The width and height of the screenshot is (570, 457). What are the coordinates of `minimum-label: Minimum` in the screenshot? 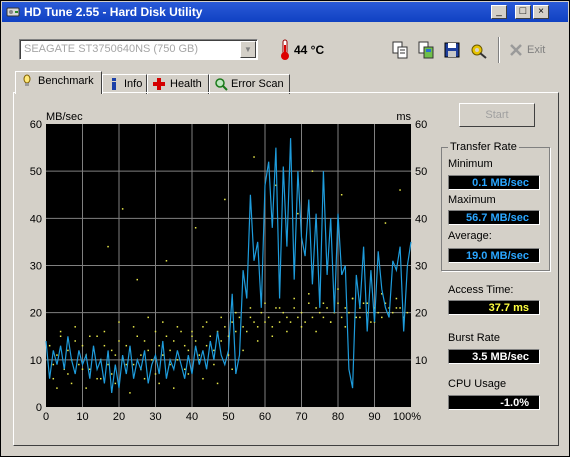 It's located at (470, 164).